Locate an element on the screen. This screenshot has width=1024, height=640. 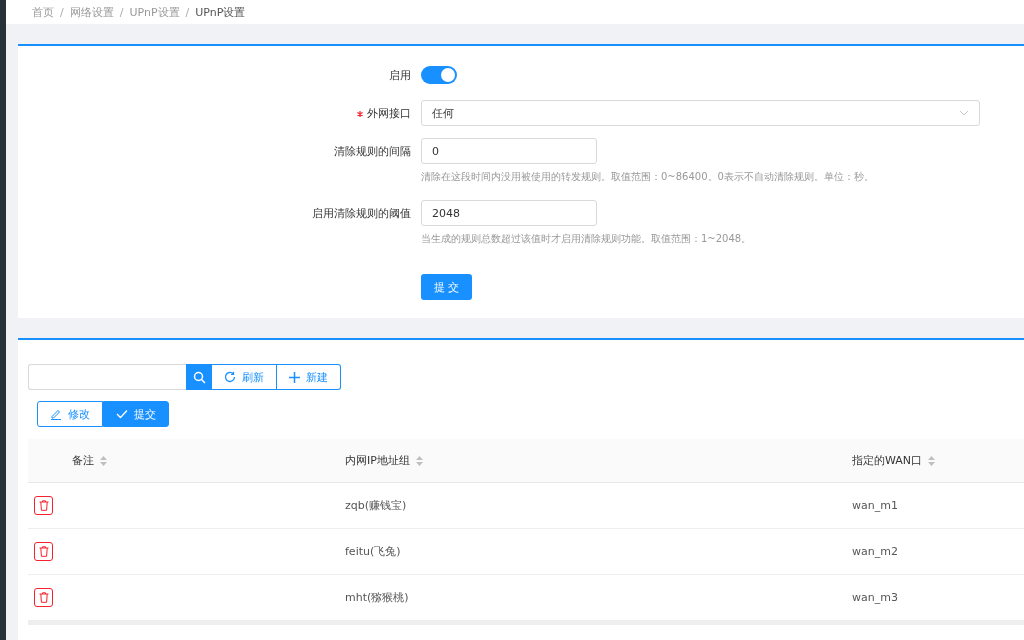
column-header: 内网IP地址组 is located at coordinates (377, 460).